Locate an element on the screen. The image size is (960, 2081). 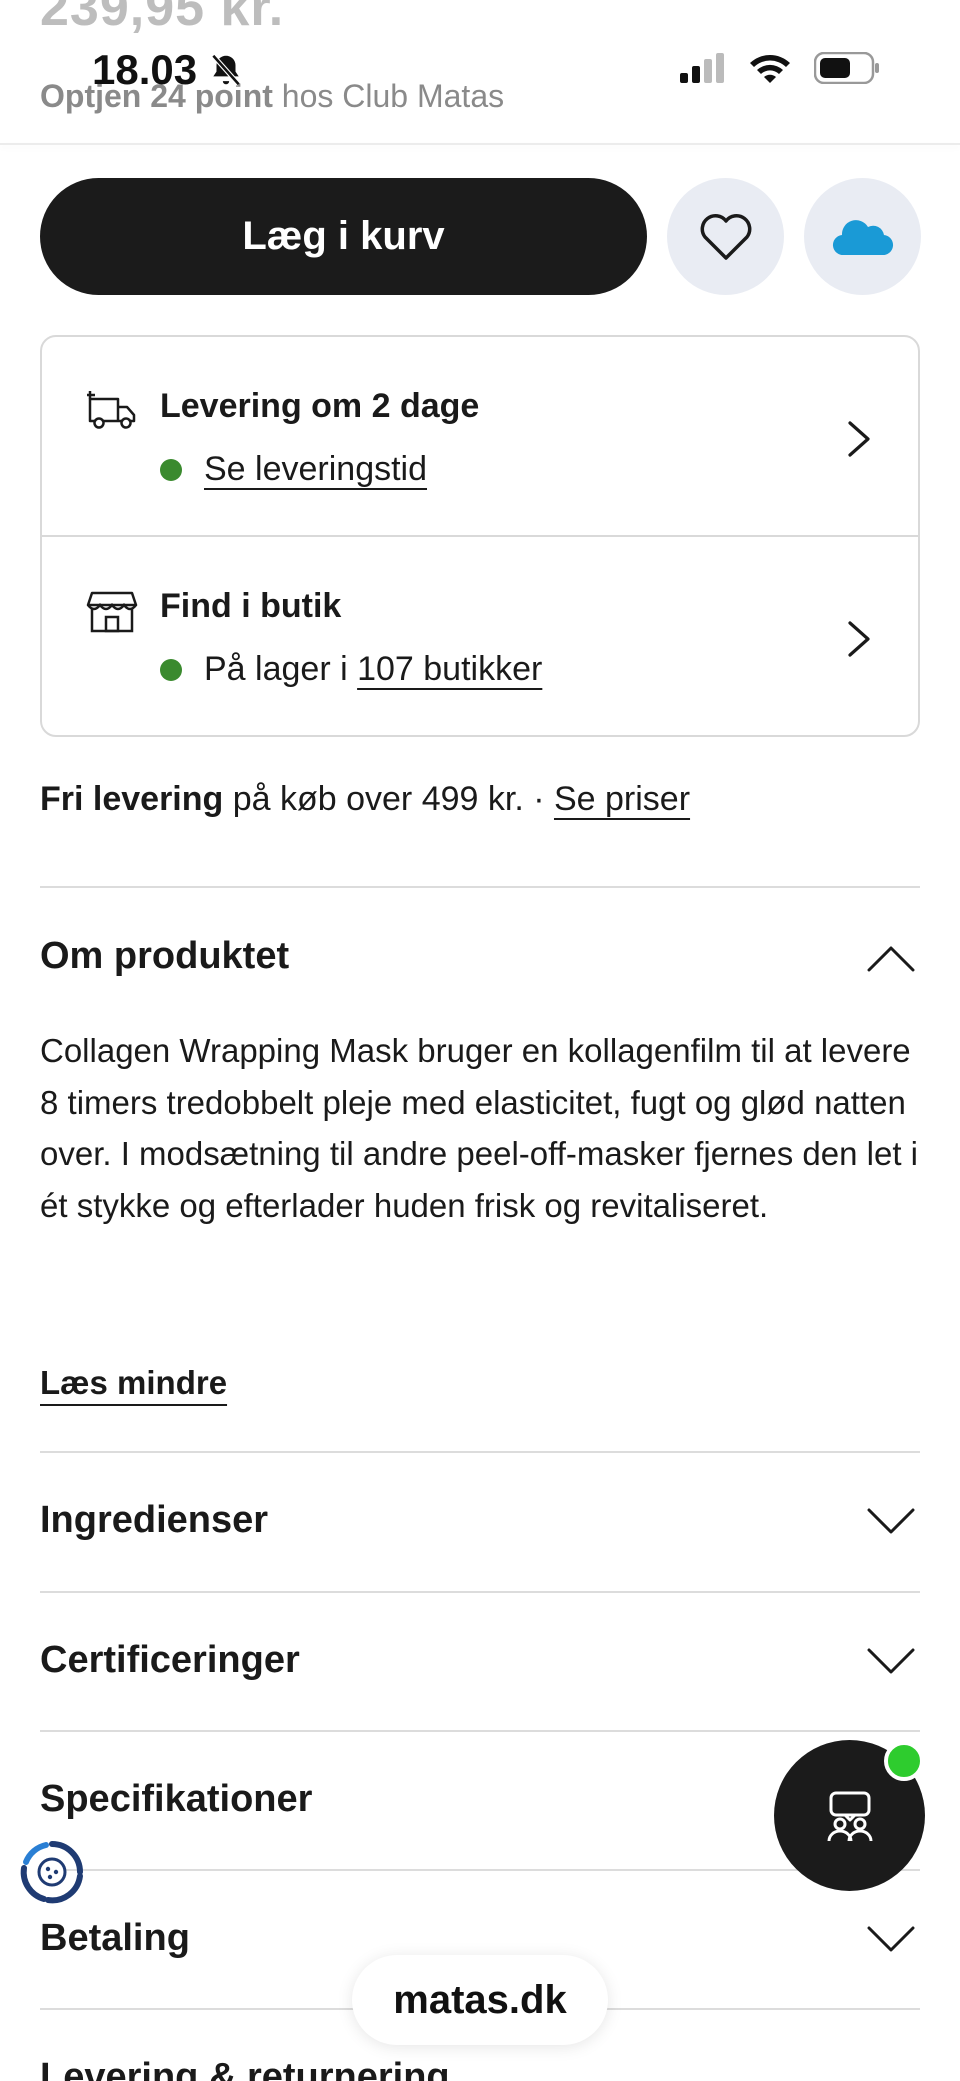
club-cloud-button is located at coordinates (862, 236).